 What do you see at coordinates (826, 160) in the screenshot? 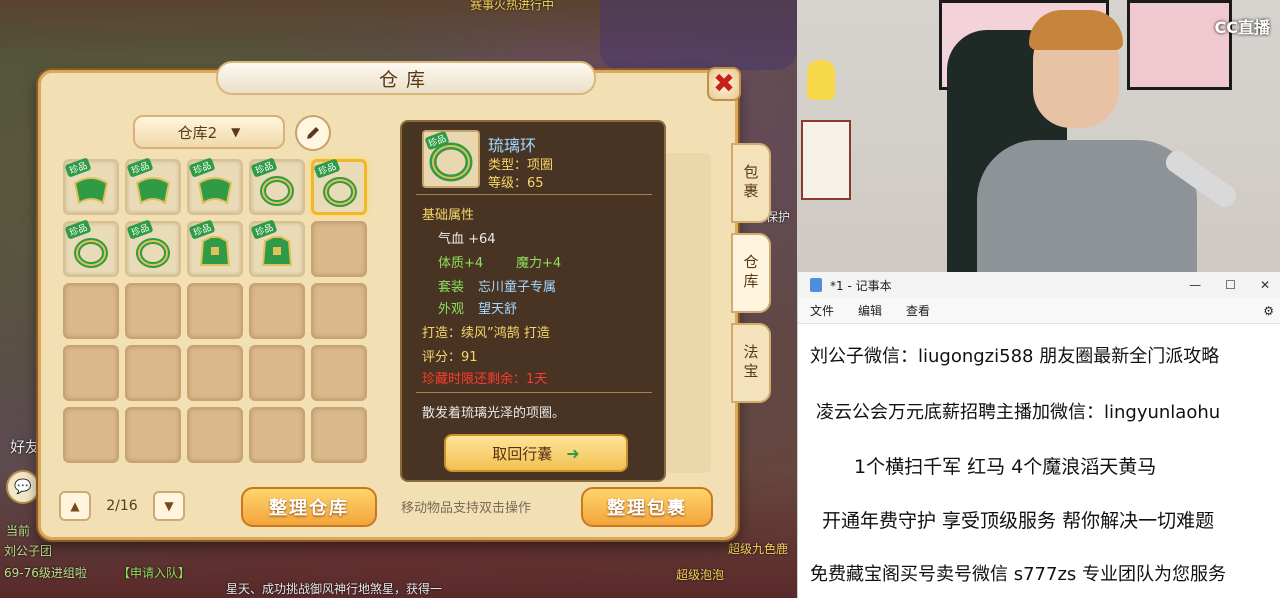
I see `wall-frame` at bounding box center [826, 160].